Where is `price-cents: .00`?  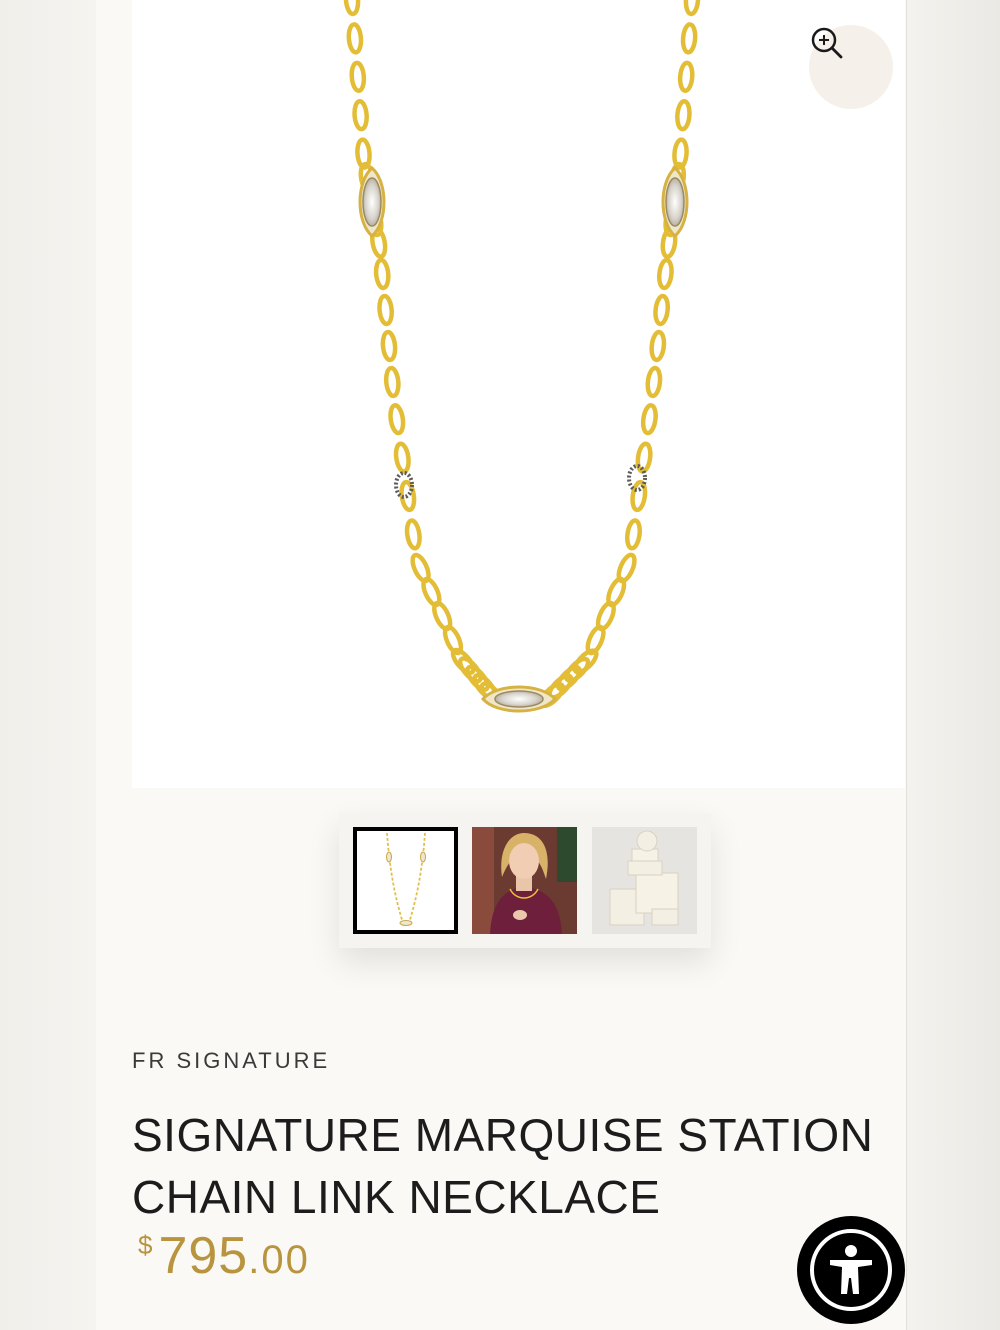 price-cents: .00 is located at coordinates (279, 1260).